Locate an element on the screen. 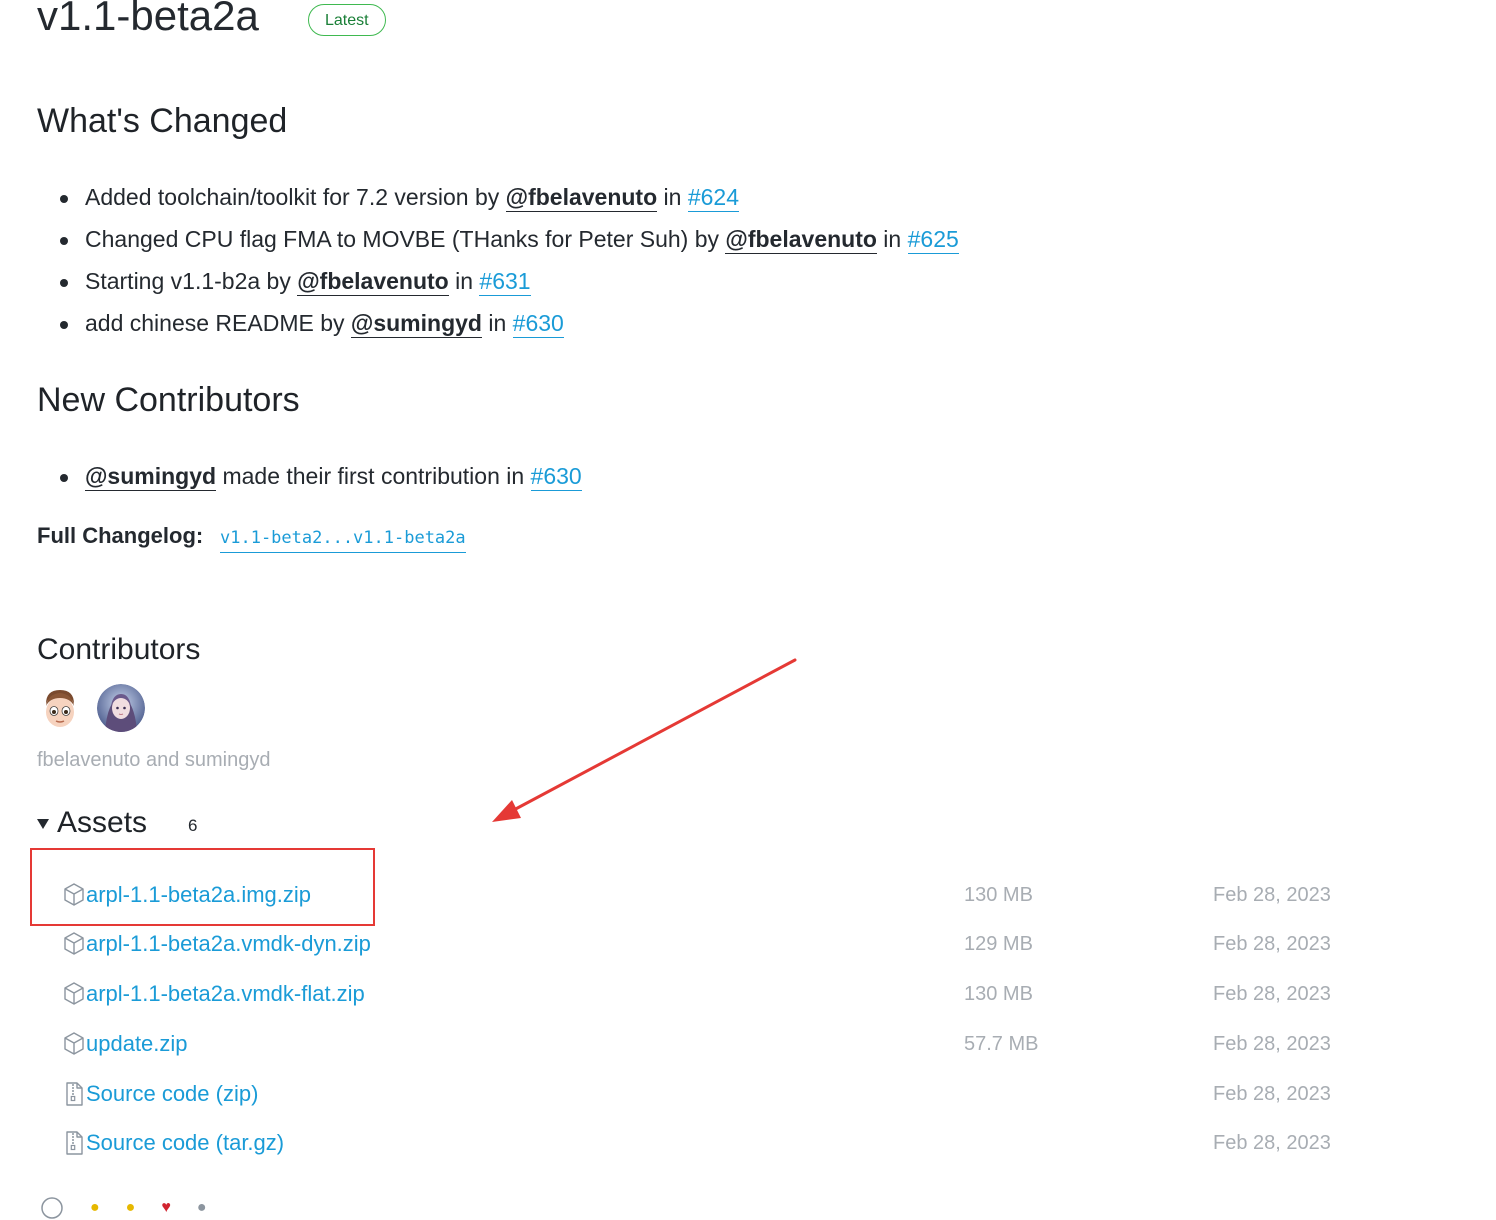  annotation-arrow is located at coordinates (644, 740).